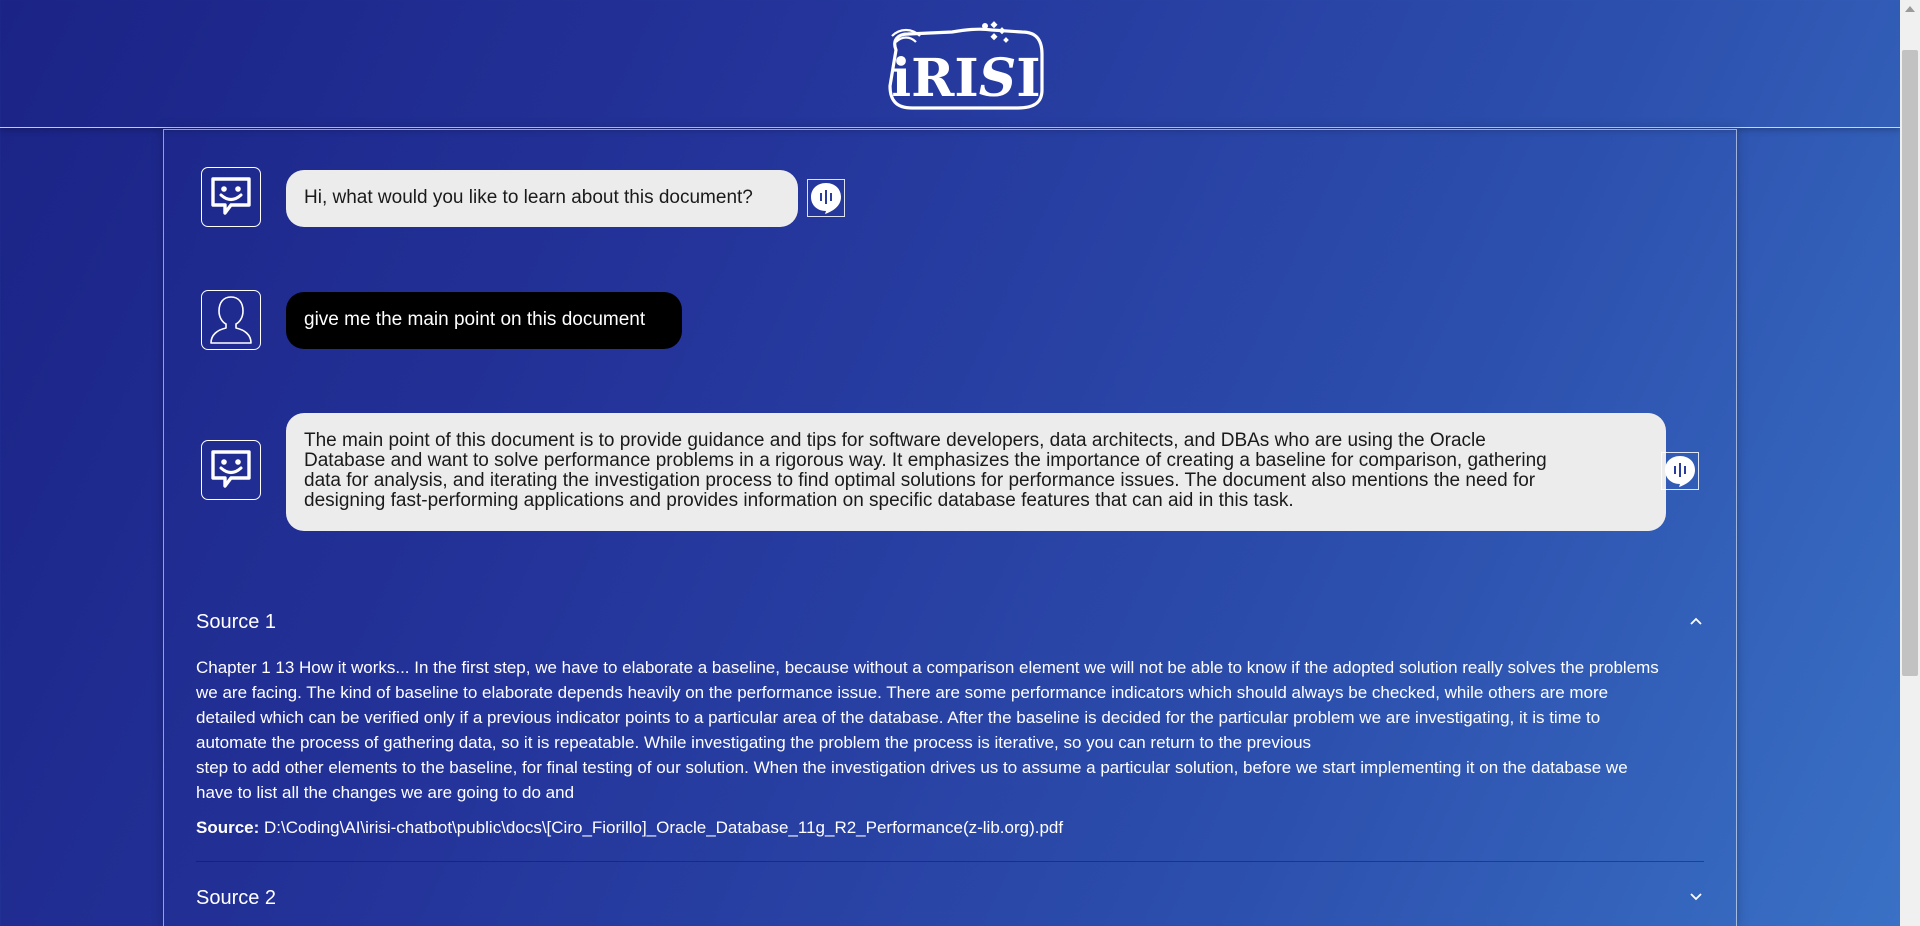 Image resolution: width=1920 pixels, height=926 pixels. What do you see at coordinates (475, 319) in the screenshot?
I see `user-message-text: give me the main point on this document` at bounding box center [475, 319].